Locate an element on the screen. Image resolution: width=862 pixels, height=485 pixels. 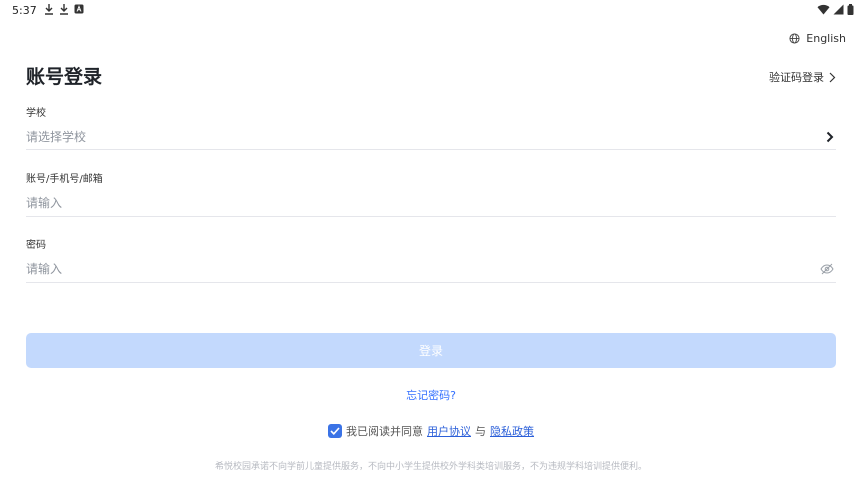
globe-icon is located at coordinates (794, 38).